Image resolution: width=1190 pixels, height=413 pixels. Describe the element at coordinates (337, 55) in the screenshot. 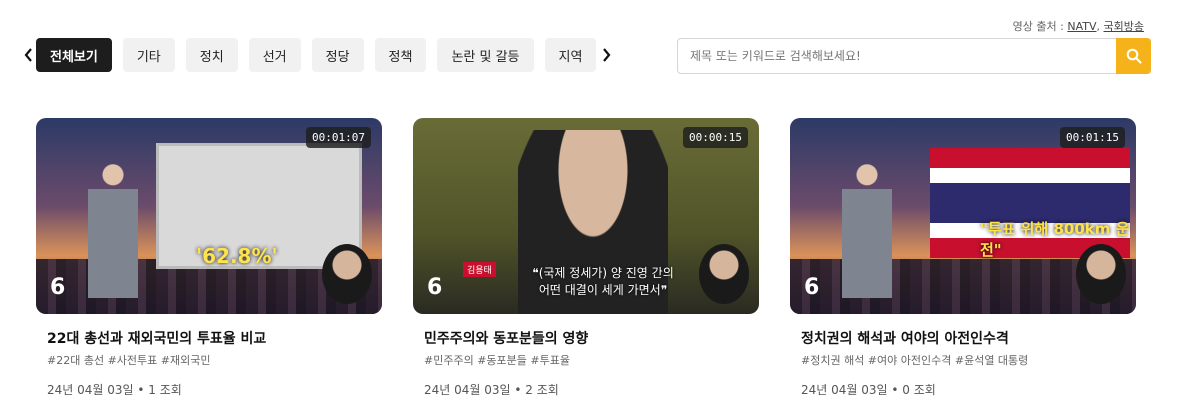

I see `tab-party: 정당` at that location.